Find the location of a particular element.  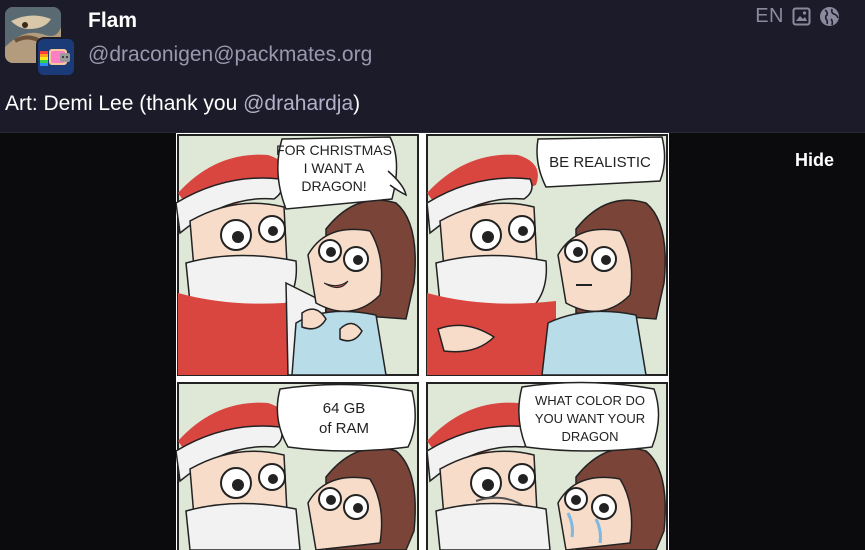

display-name: Flam is located at coordinates (112, 21).